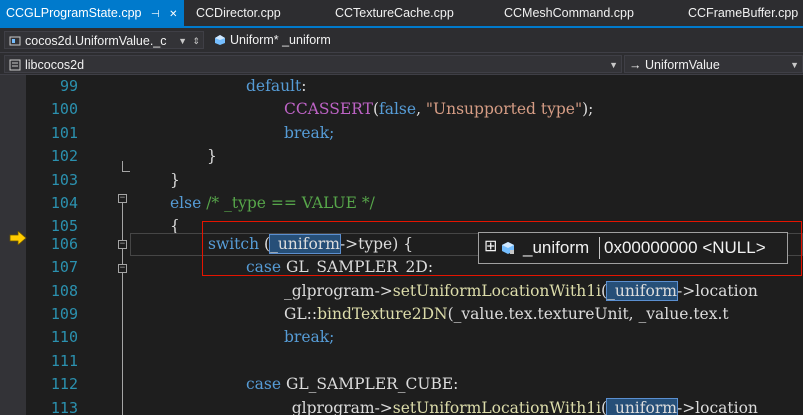 Image resolution: width=803 pixels, height=415 pixels. I want to click on tab-label: CCMeshCommand.cpp, so click(569, 13).